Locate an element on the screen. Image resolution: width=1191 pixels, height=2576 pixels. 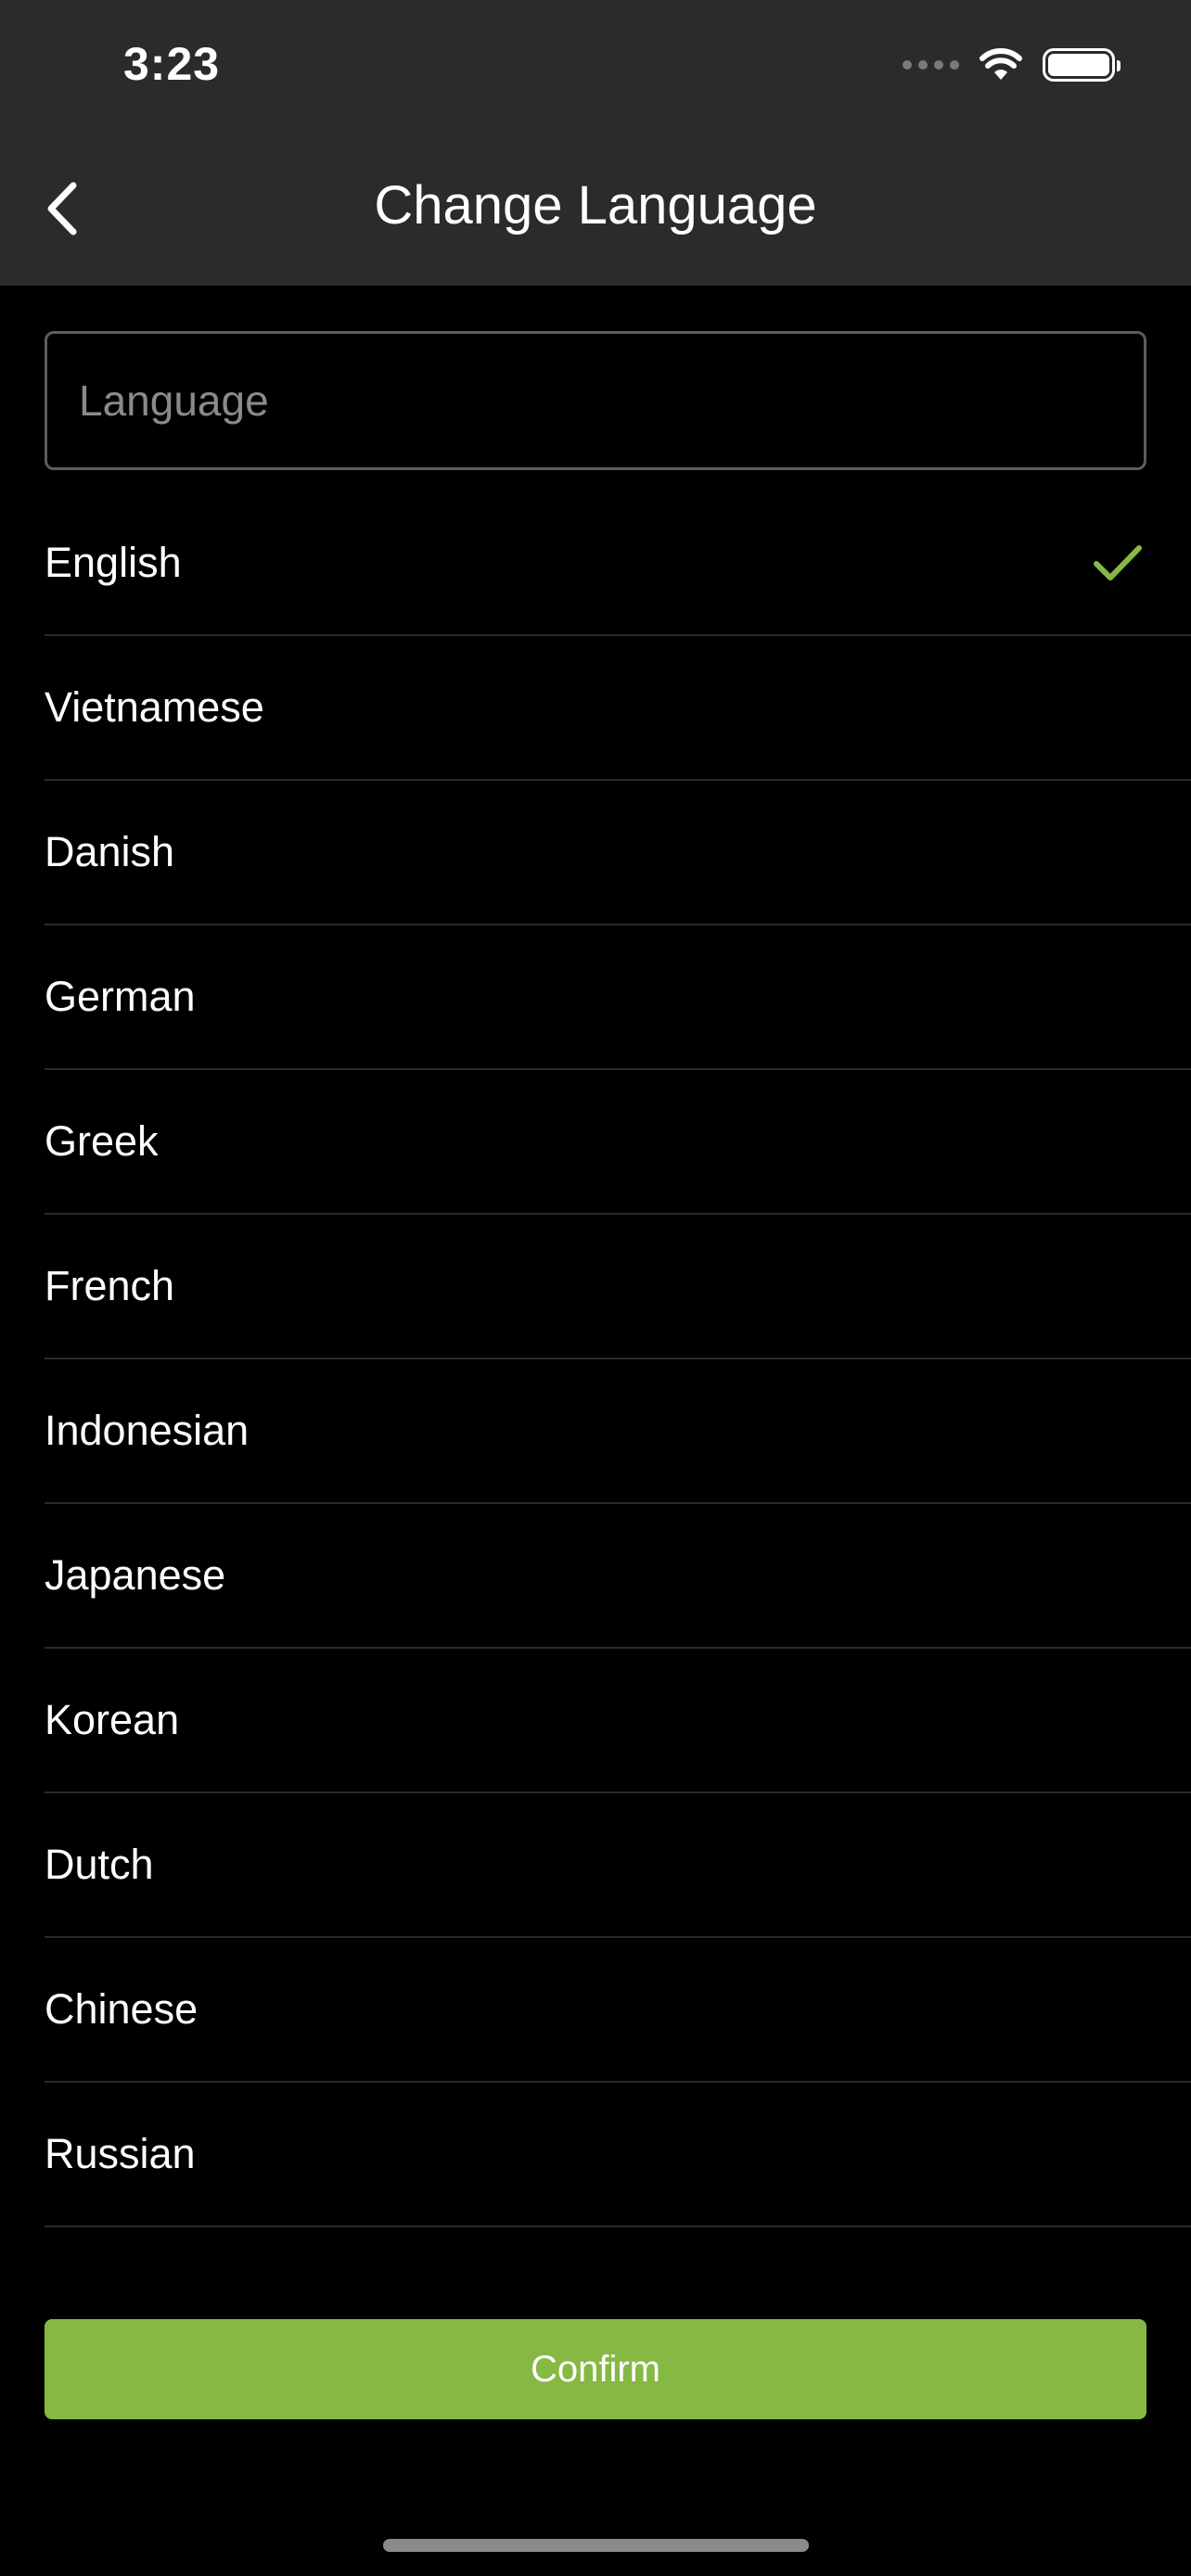
language-option: Indonesian is located at coordinates (618, 1431).